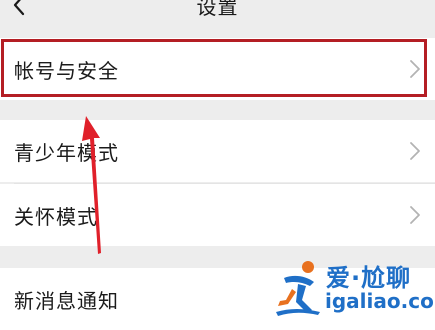 This screenshot has width=435, height=330. What do you see at coordinates (217, 9) in the screenshot?
I see `page-title: 设置` at bounding box center [217, 9].